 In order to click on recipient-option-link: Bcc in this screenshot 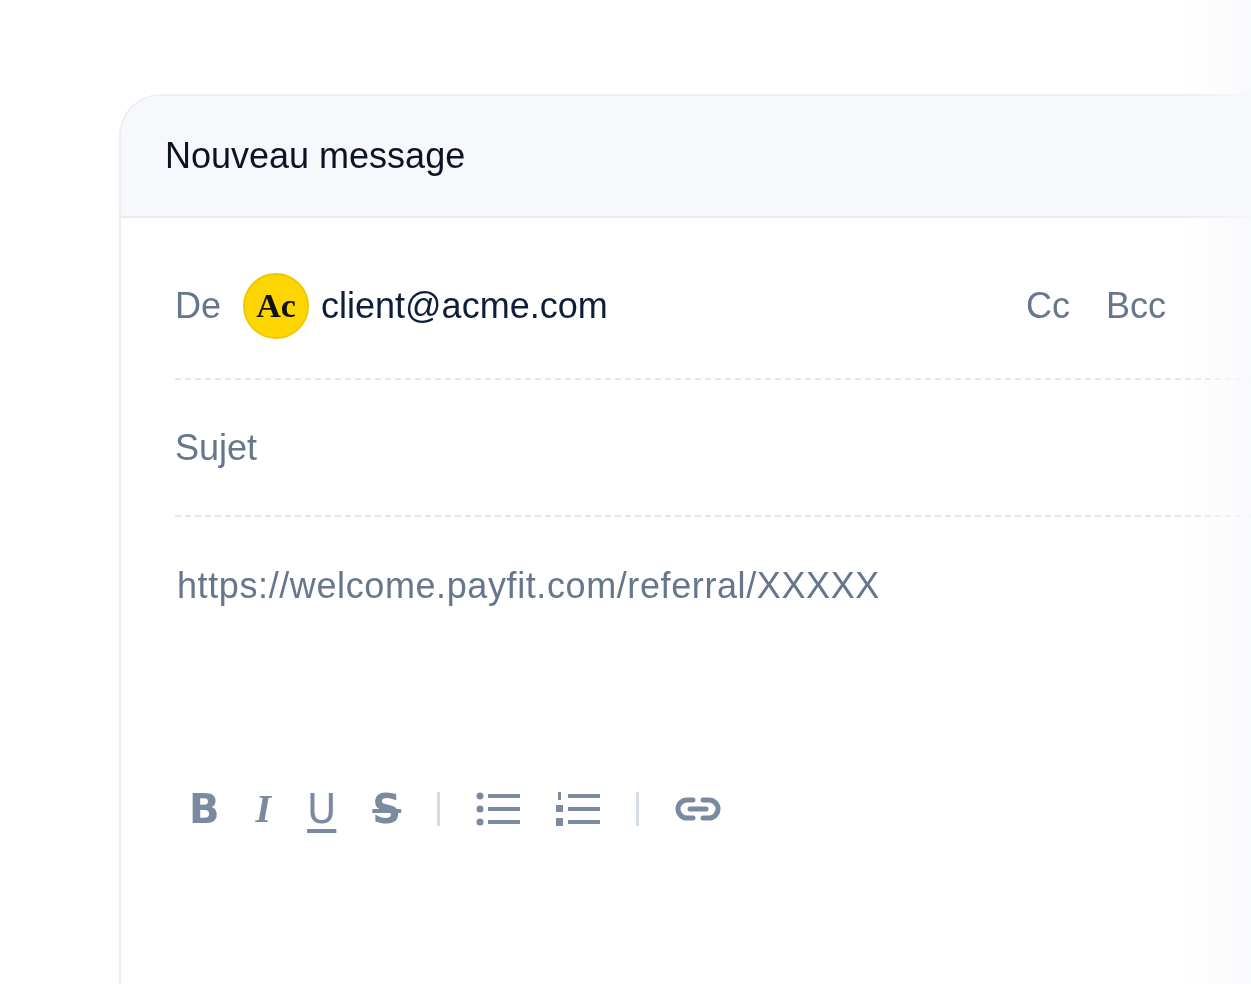, I will do `click(1136, 306)`.